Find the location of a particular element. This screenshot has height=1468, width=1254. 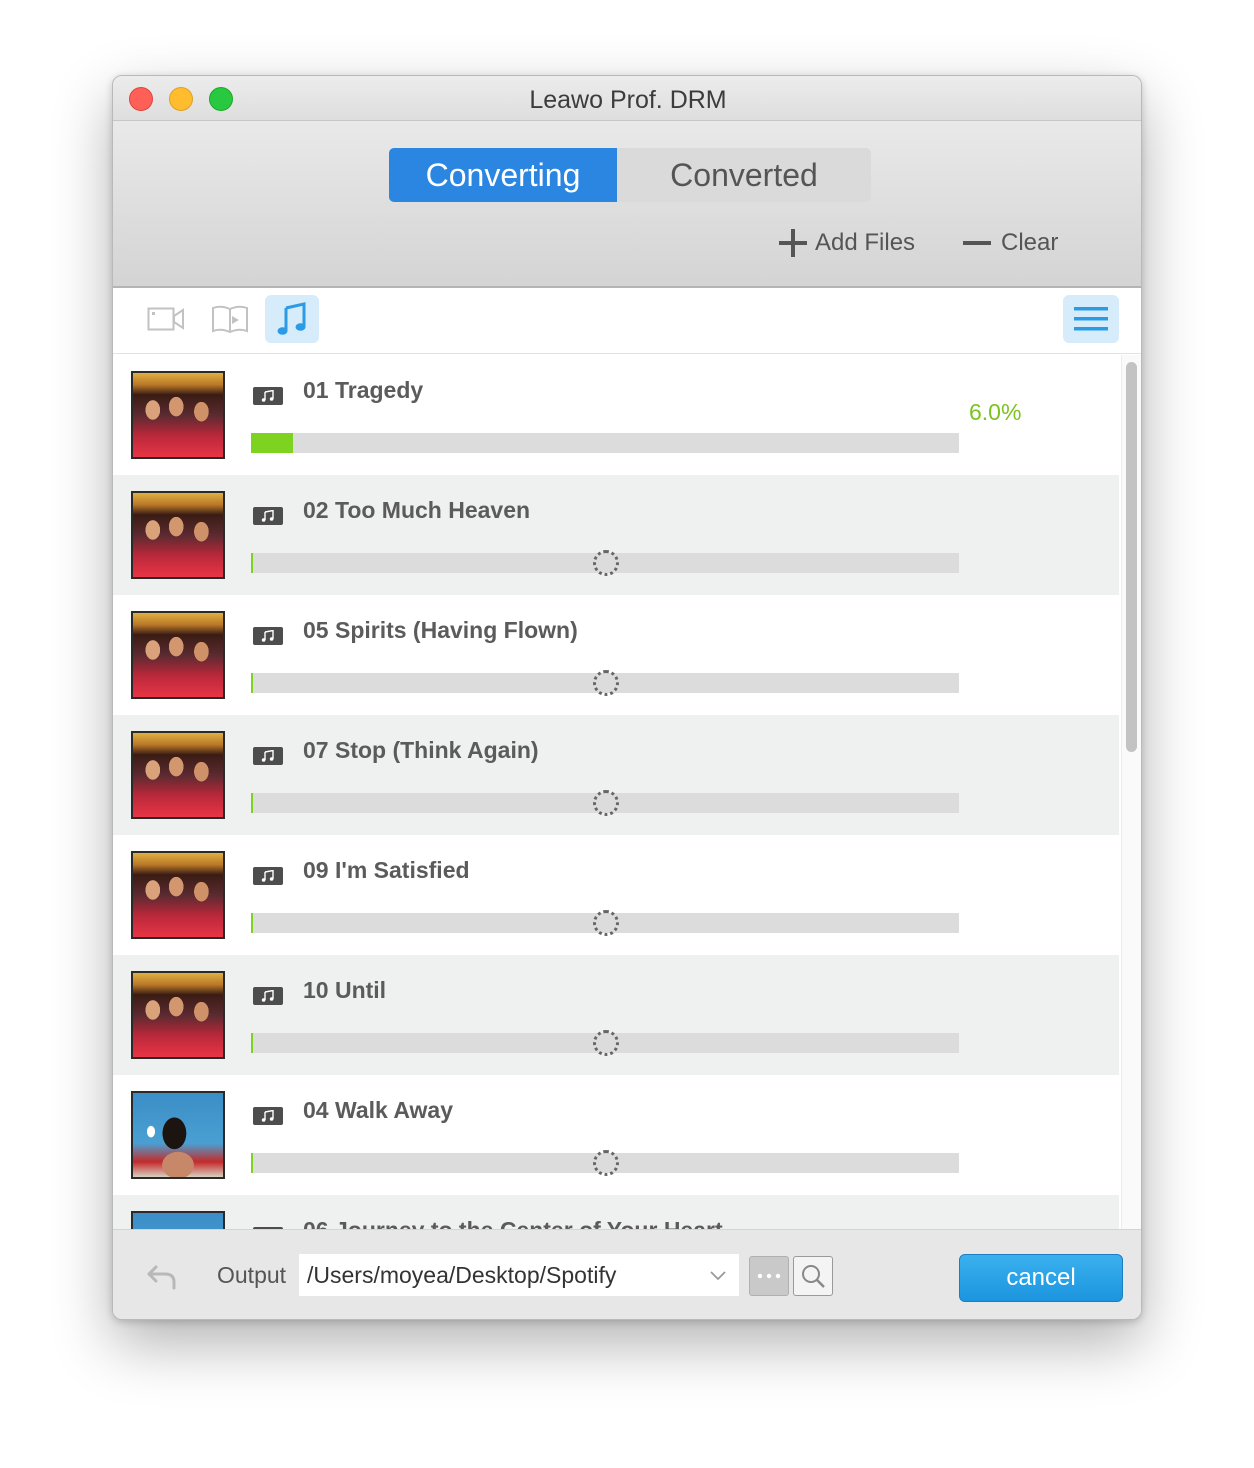

cancel-button: cancel is located at coordinates (1041, 1278).